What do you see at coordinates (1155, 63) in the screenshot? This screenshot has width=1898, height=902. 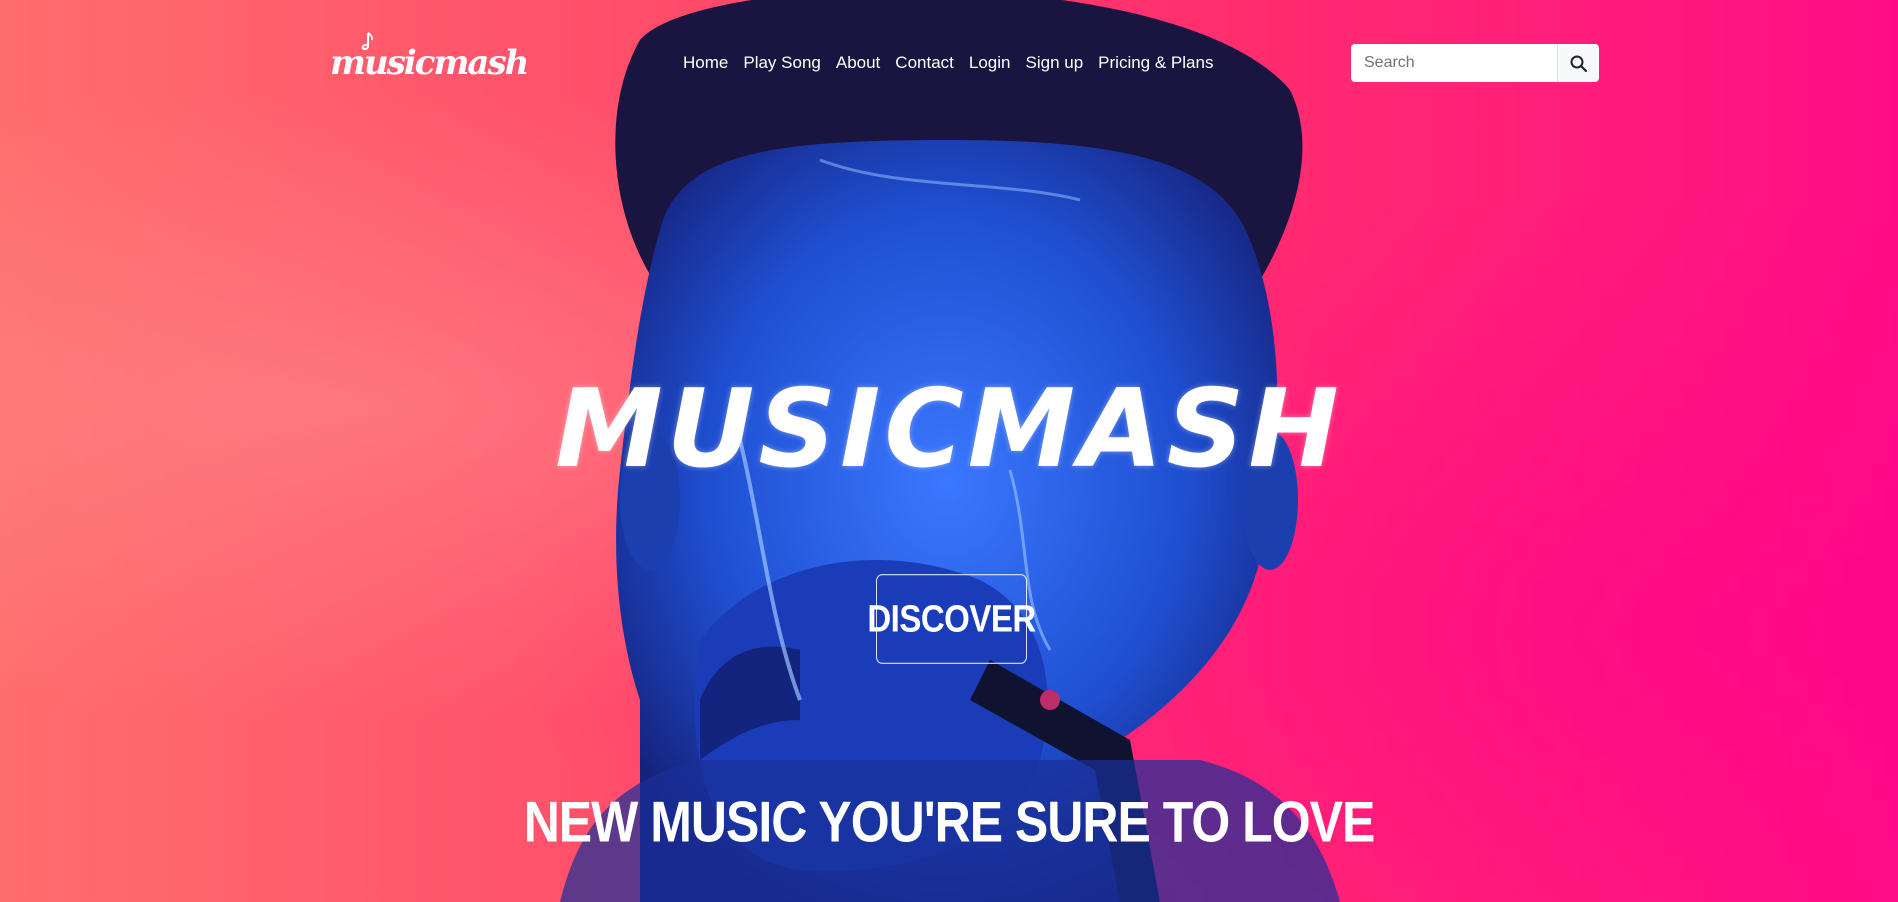 I see `nav-link-pricing-plans: Pricing & Plans` at bounding box center [1155, 63].